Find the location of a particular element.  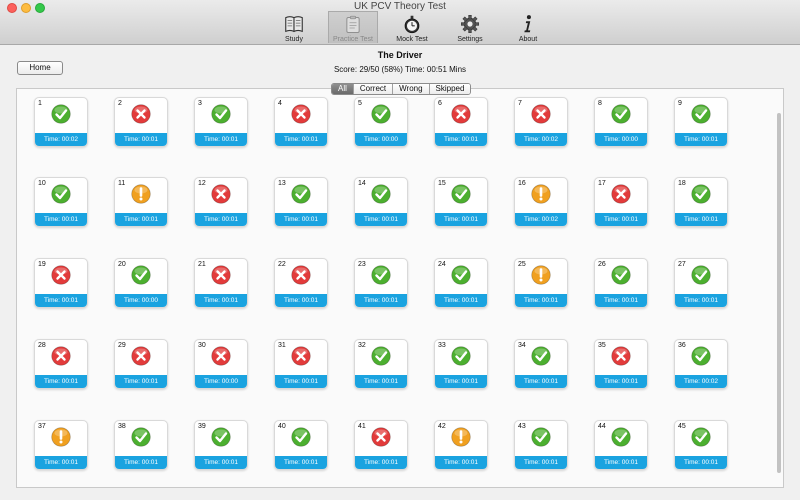

question-card: 42 Time: 00:01 is located at coordinates (461, 445).